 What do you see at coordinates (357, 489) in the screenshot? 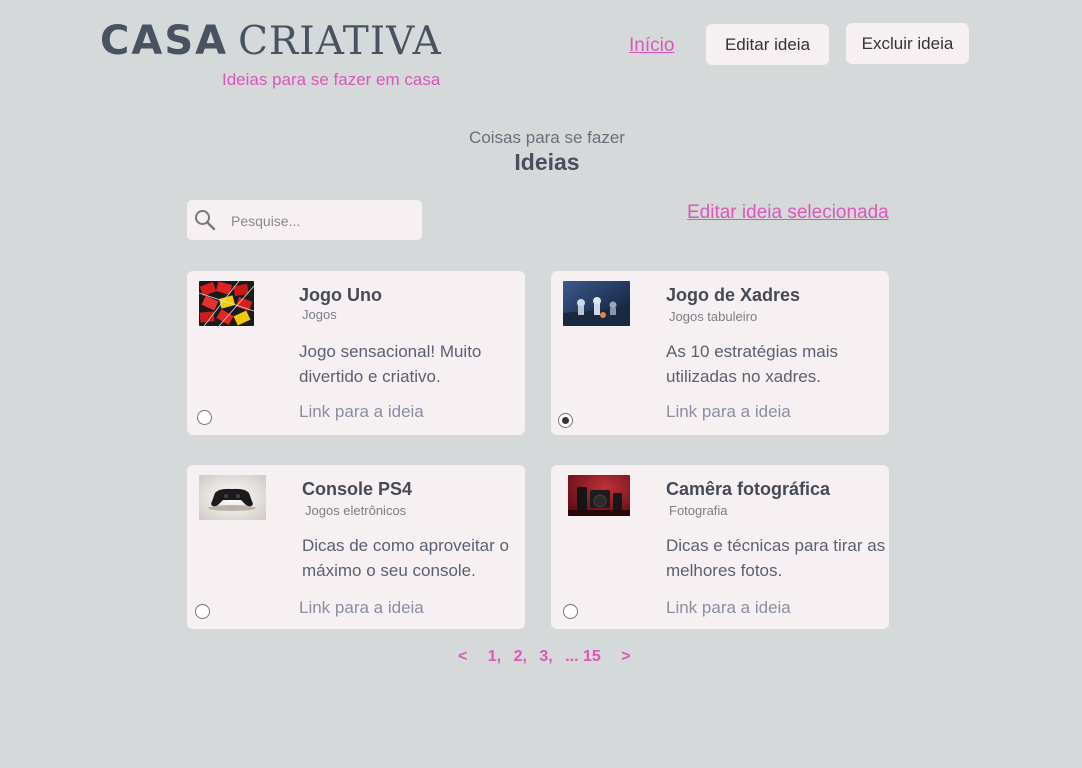
I see `card-title: Console PS4` at bounding box center [357, 489].